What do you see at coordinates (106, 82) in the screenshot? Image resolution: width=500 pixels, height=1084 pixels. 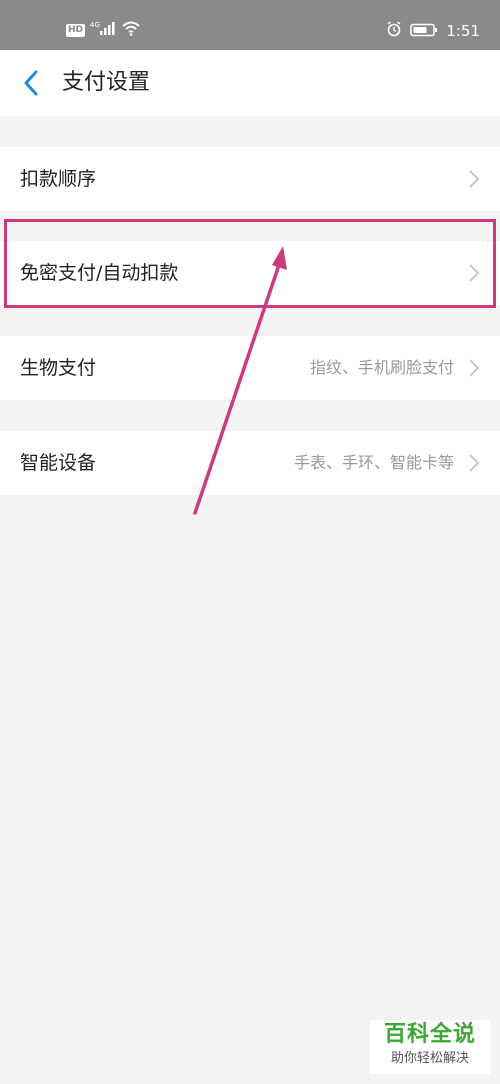 I see `page-title: 支付设置` at bounding box center [106, 82].